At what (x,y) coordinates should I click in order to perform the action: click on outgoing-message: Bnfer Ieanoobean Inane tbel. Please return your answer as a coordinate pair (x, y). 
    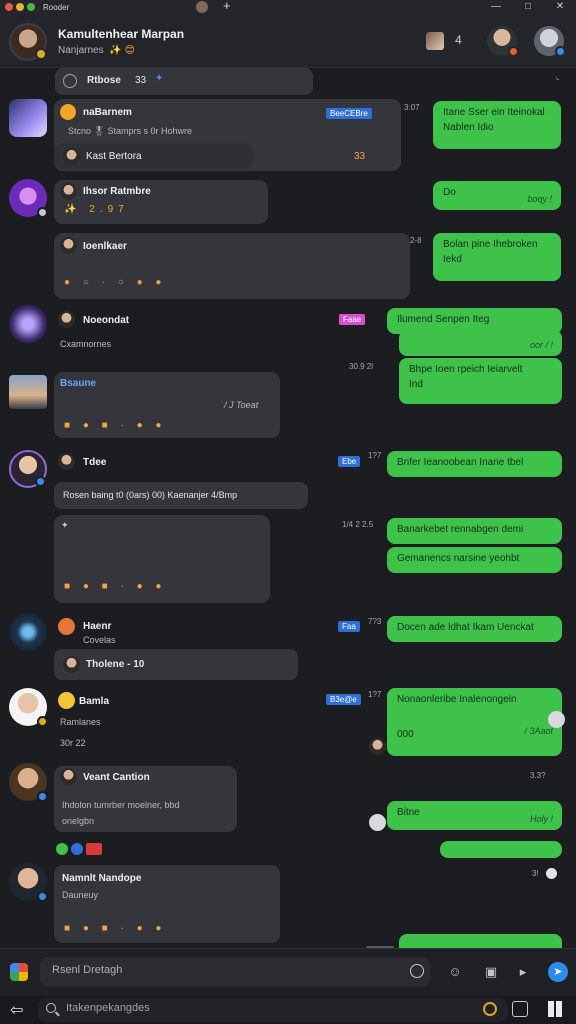
    Looking at the image, I should click on (474, 464).